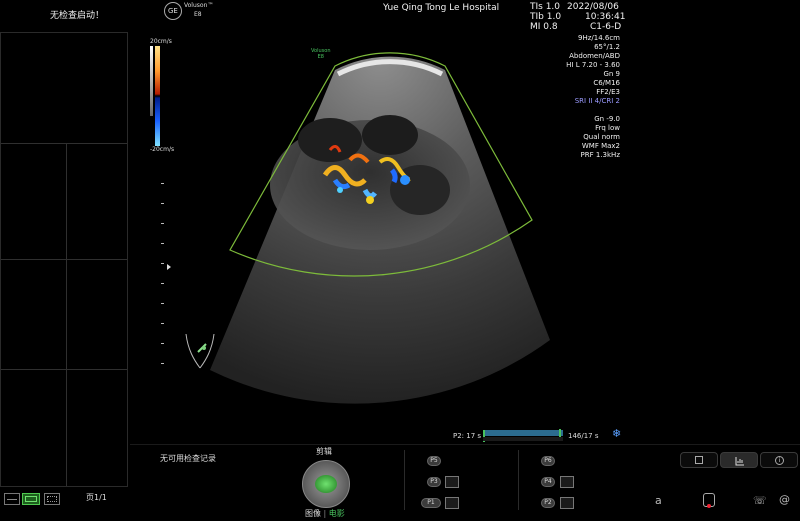 This screenshot has width=800, height=521. What do you see at coordinates (441, 8) in the screenshot?
I see `hospital-name: Yue Qing Tong Le Hospital` at bounding box center [441, 8].